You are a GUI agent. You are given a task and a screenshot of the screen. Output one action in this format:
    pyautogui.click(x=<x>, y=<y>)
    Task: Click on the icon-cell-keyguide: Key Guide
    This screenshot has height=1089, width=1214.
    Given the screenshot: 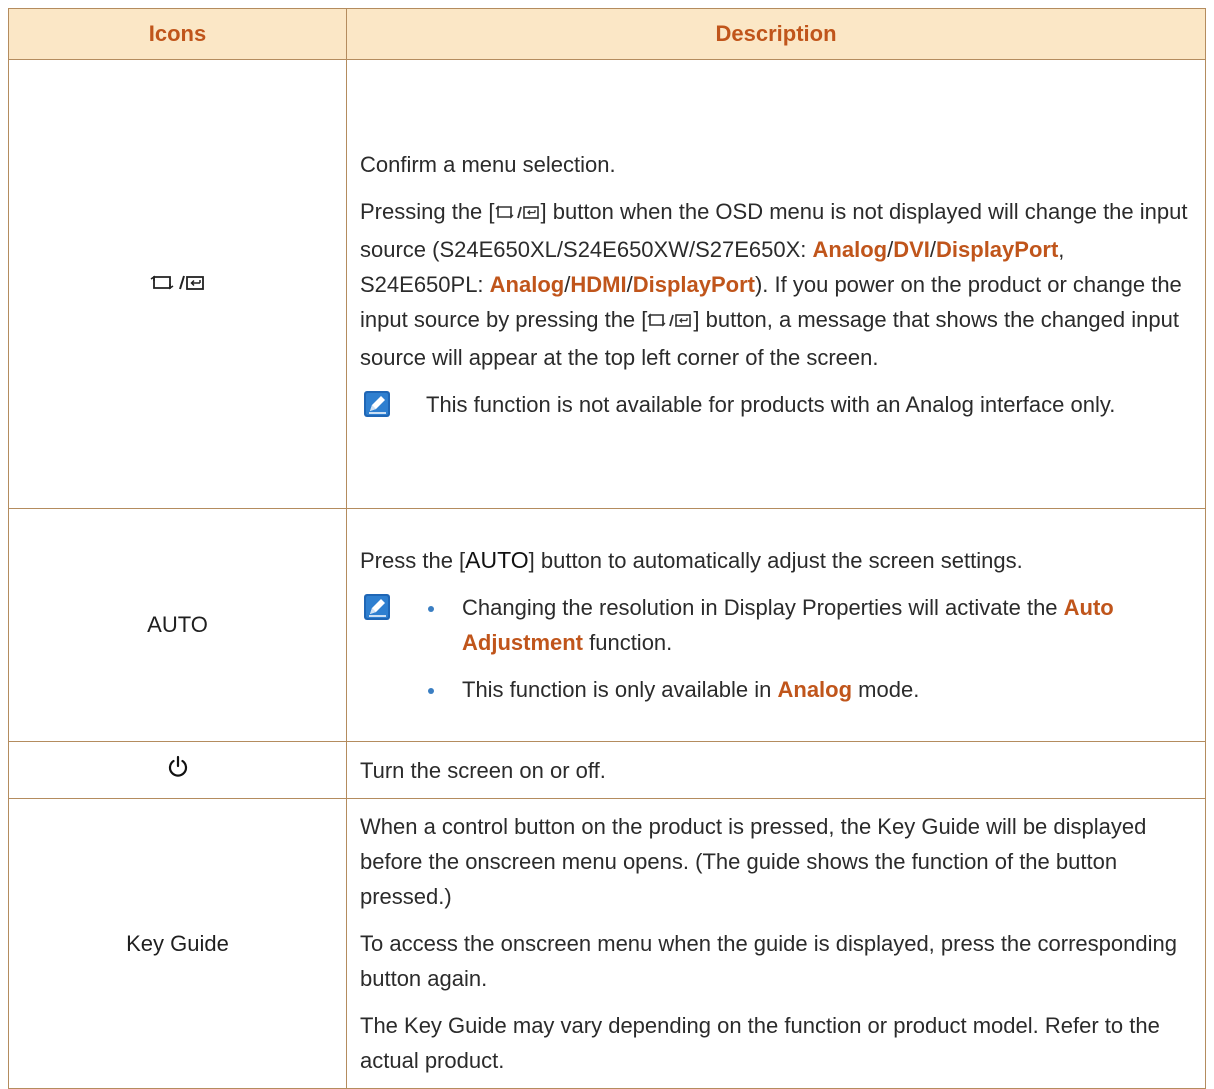 What is the action you would take?
    pyautogui.click(x=177, y=943)
    